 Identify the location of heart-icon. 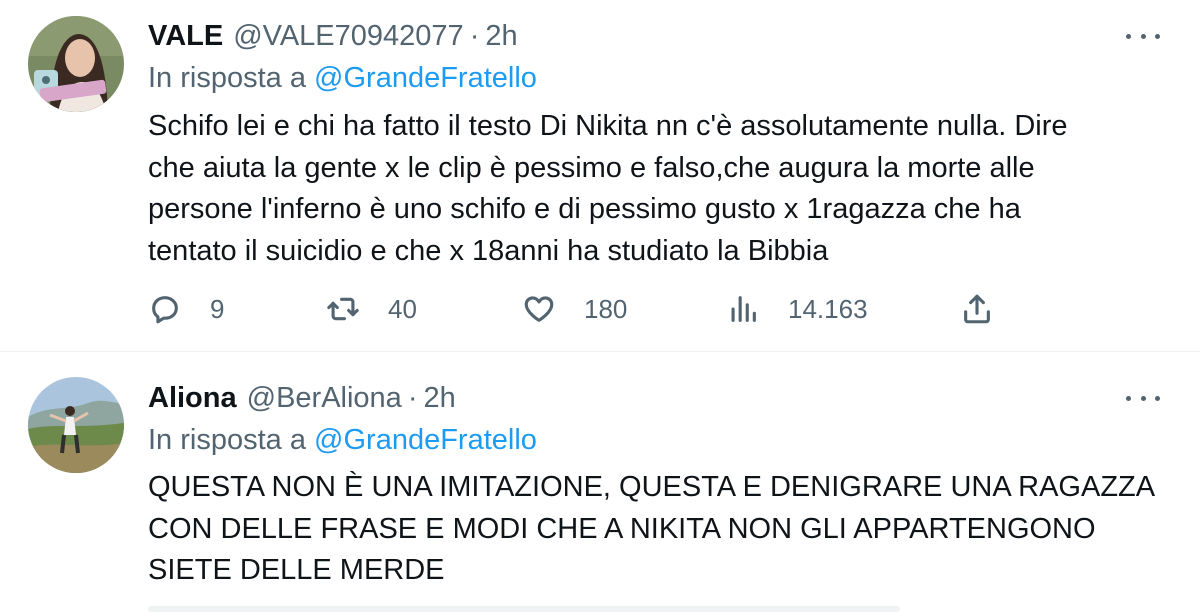
(539, 309).